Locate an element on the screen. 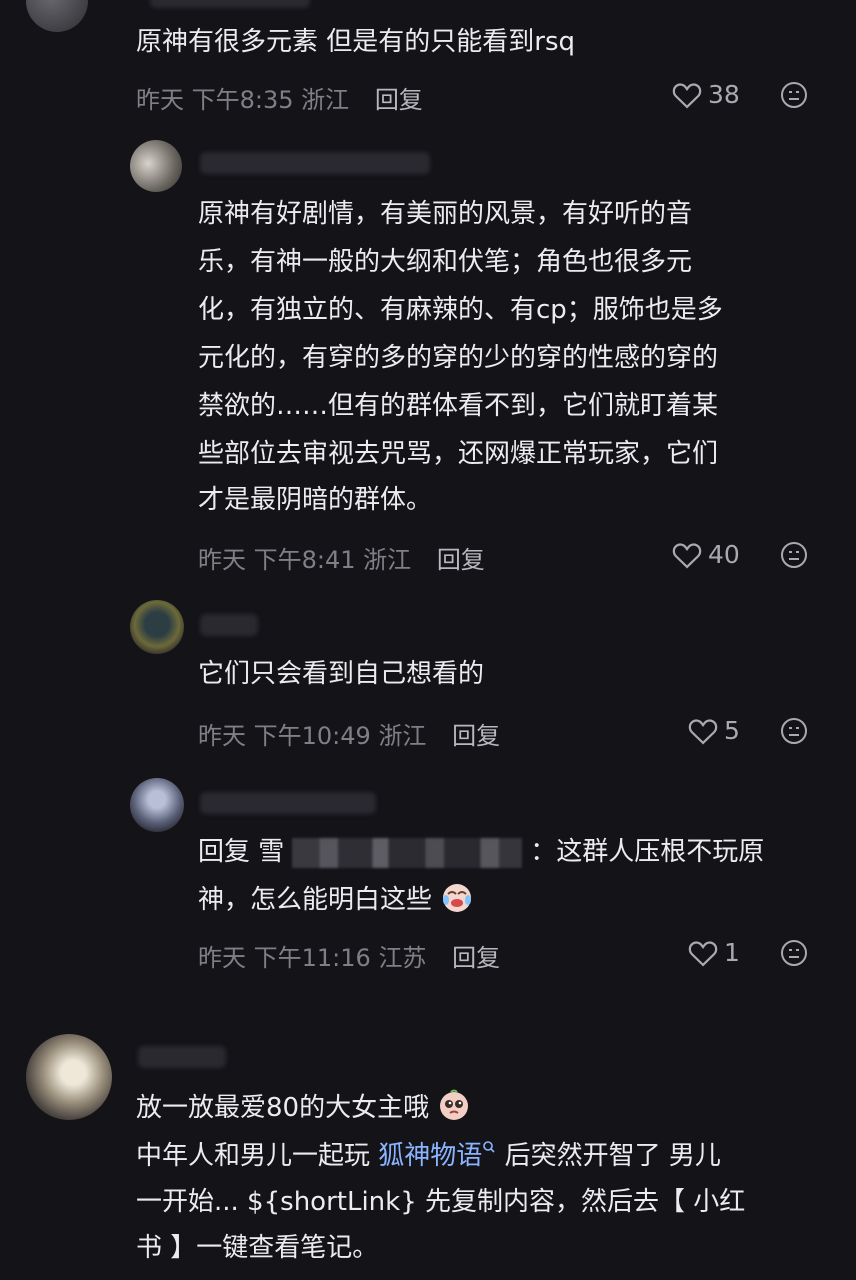 The height and width of the screenshot is (1280, 856). reply-target-name: 雪 is located at coordinates (394, 852).